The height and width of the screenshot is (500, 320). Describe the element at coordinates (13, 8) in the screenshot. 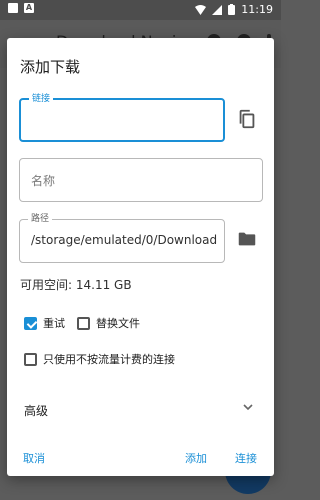

I see `notification-icon` at that location.